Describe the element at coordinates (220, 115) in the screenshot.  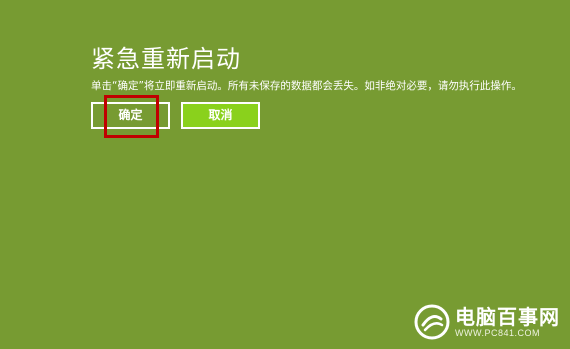
I see `cancel-button: 取消` at that location.